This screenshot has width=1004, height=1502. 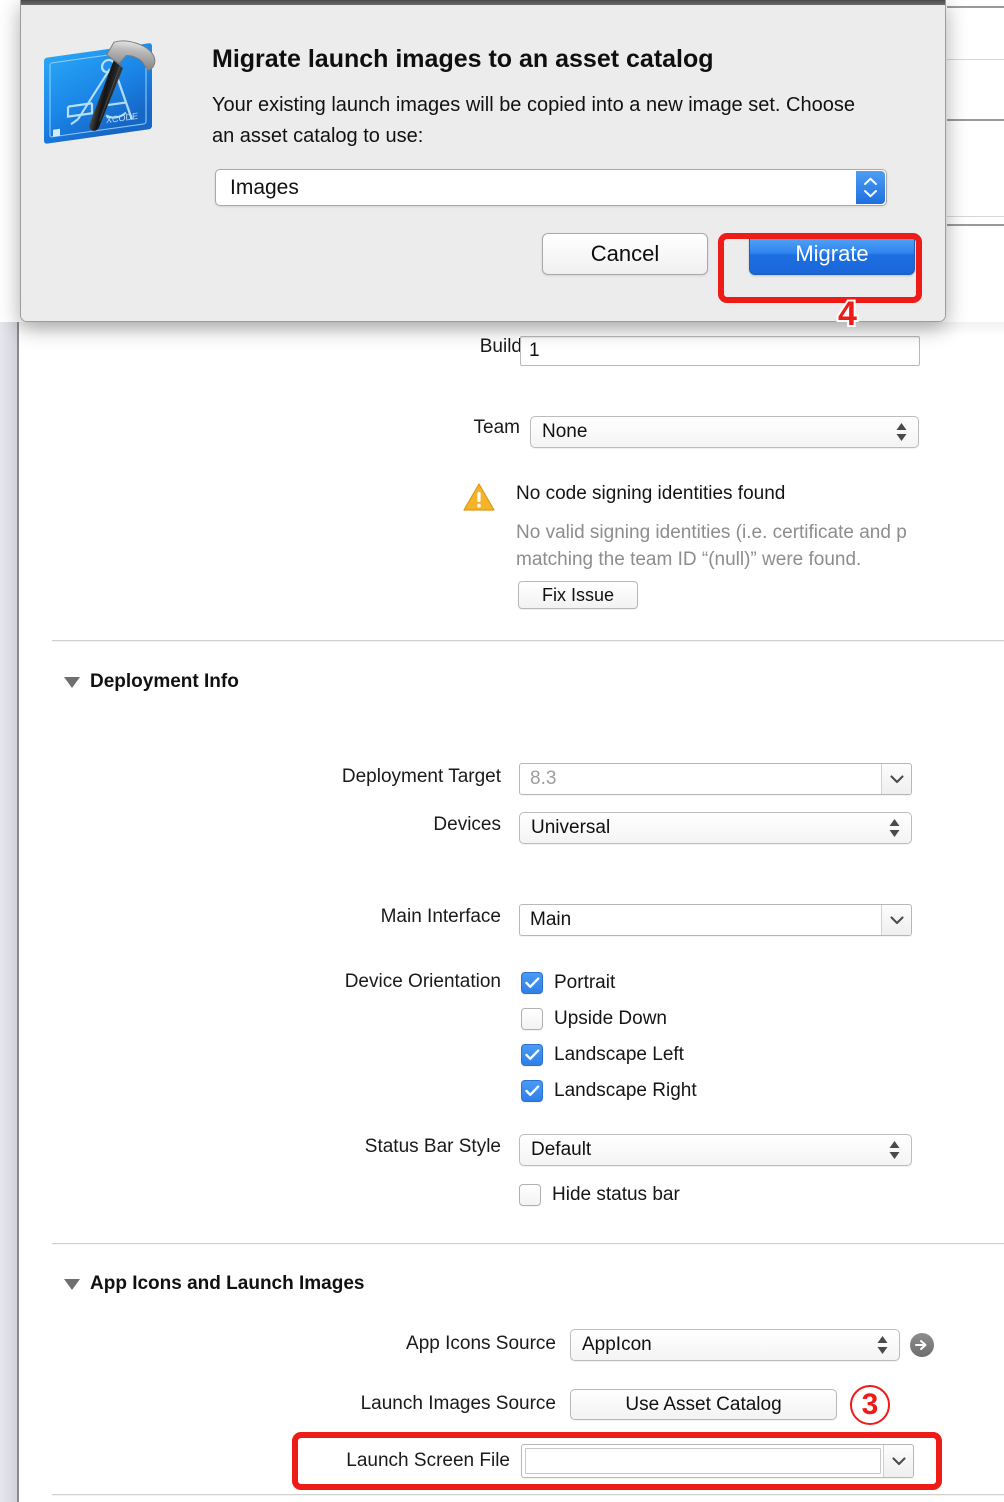 I want to click on navigator-rail, so click(x=8, y=912).